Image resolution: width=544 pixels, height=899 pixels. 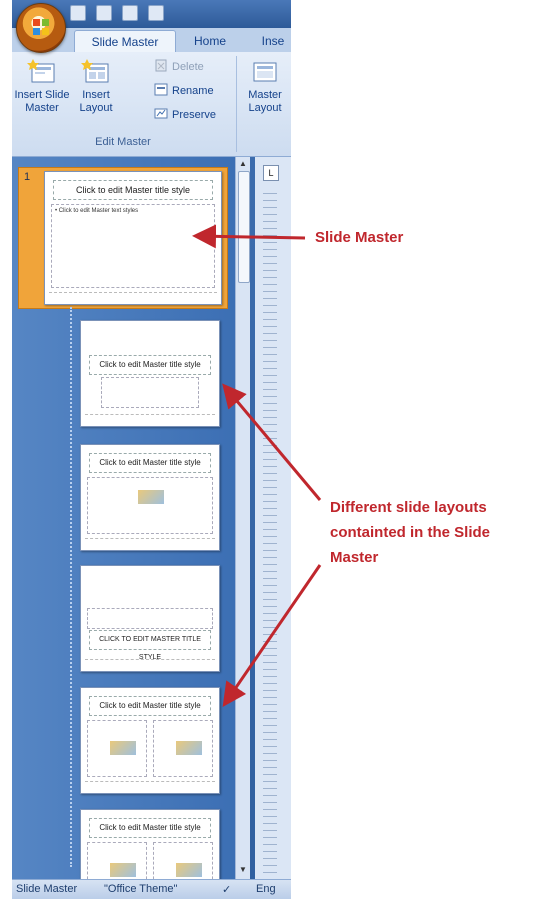 I want to click on slide-master-arrow, so click(x=249, y=236).